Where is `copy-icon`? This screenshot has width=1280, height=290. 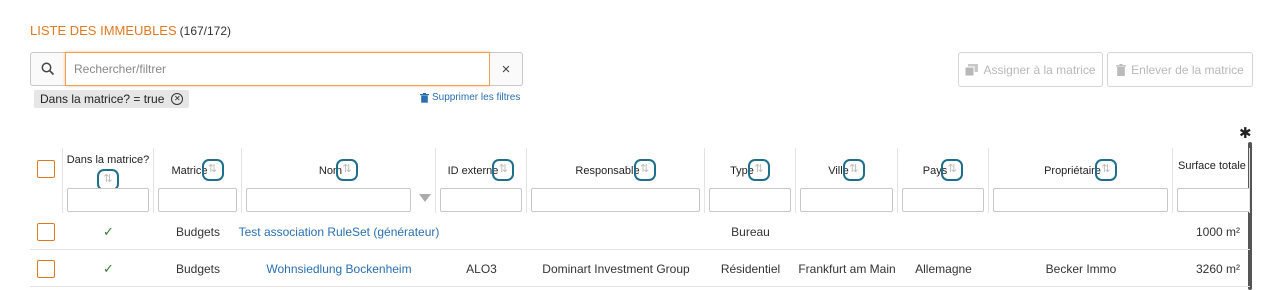
copy-icon is located at coordinates (972, 69).